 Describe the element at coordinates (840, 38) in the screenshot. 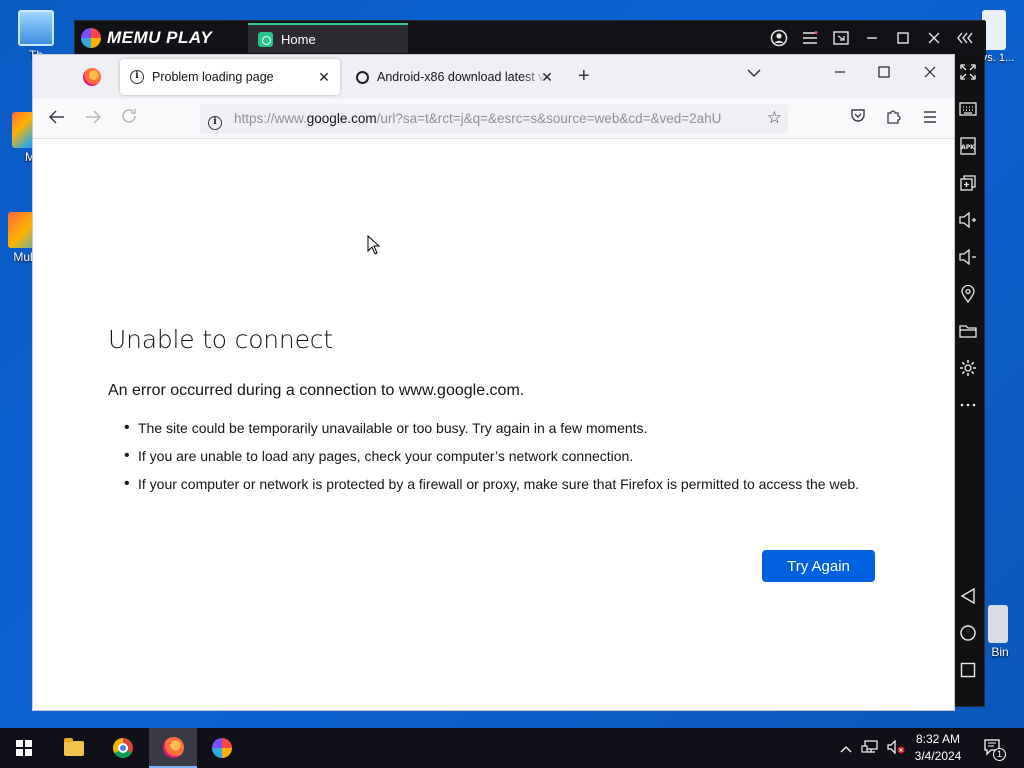

I see `screen-adapt-icon` at that location.